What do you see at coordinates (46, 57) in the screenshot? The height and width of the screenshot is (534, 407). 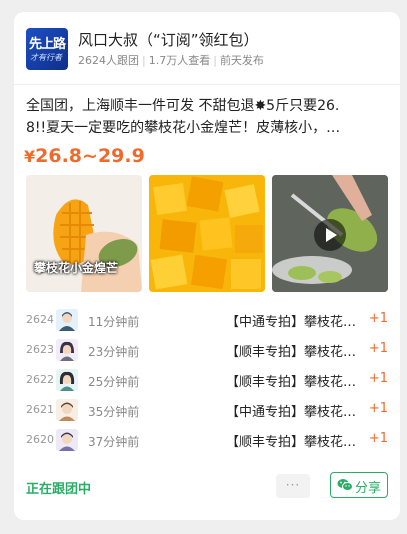 I see `avatar-text-bottom: 才有行者` at bounding box center [46, 57].